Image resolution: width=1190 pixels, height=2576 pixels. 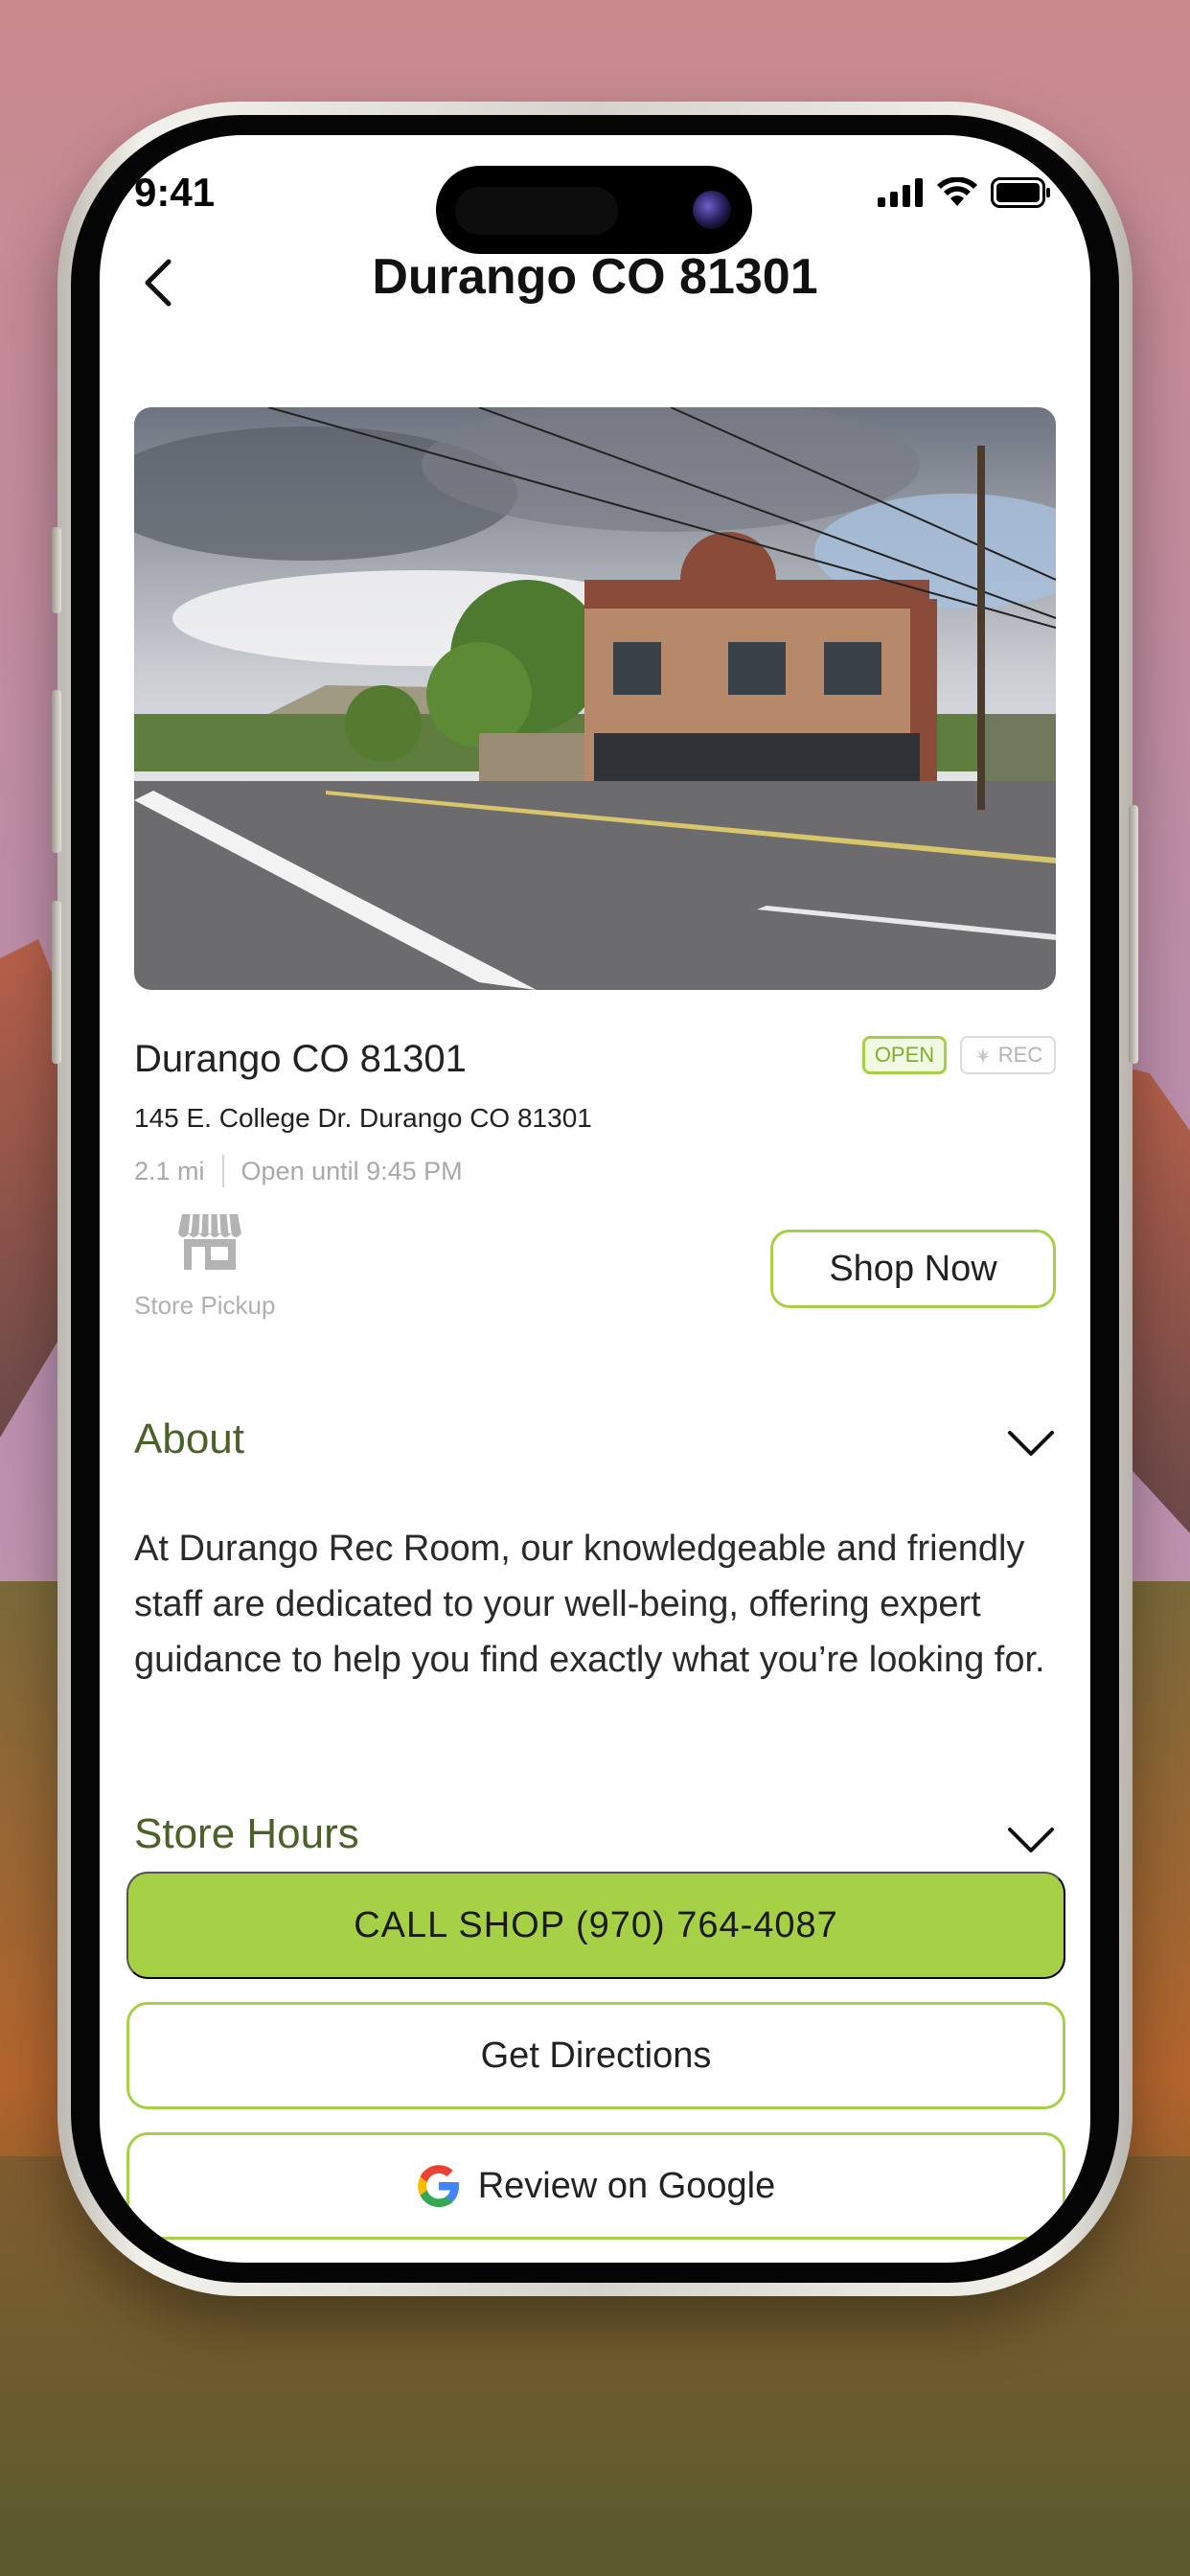 I want to click on front-camera, so click(x=712, y=210).